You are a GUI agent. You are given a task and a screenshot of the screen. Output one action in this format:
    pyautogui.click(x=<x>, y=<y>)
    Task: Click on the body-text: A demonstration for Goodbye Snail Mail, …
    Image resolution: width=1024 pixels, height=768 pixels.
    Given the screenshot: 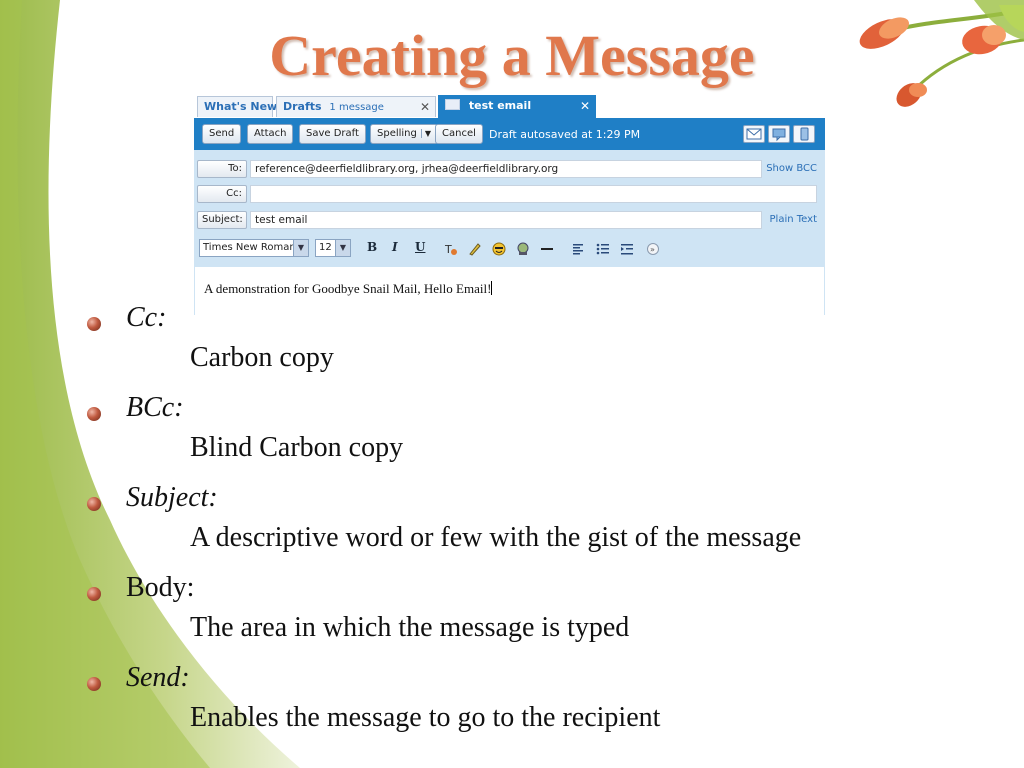 What is the action you would take?
    pyautogui.click(x=348, y=289)
    